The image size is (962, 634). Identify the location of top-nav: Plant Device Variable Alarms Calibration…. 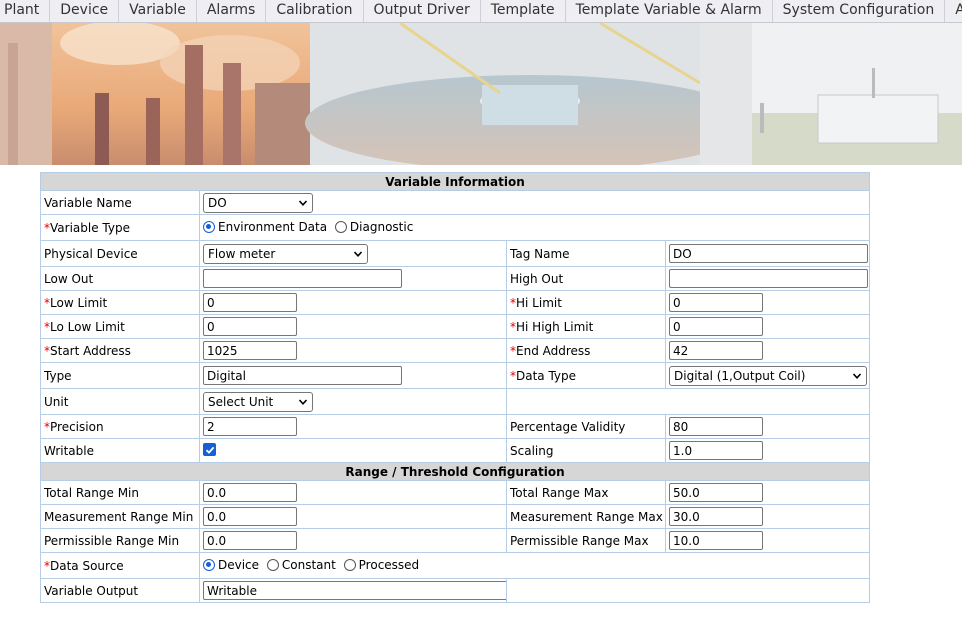
(481, 11).